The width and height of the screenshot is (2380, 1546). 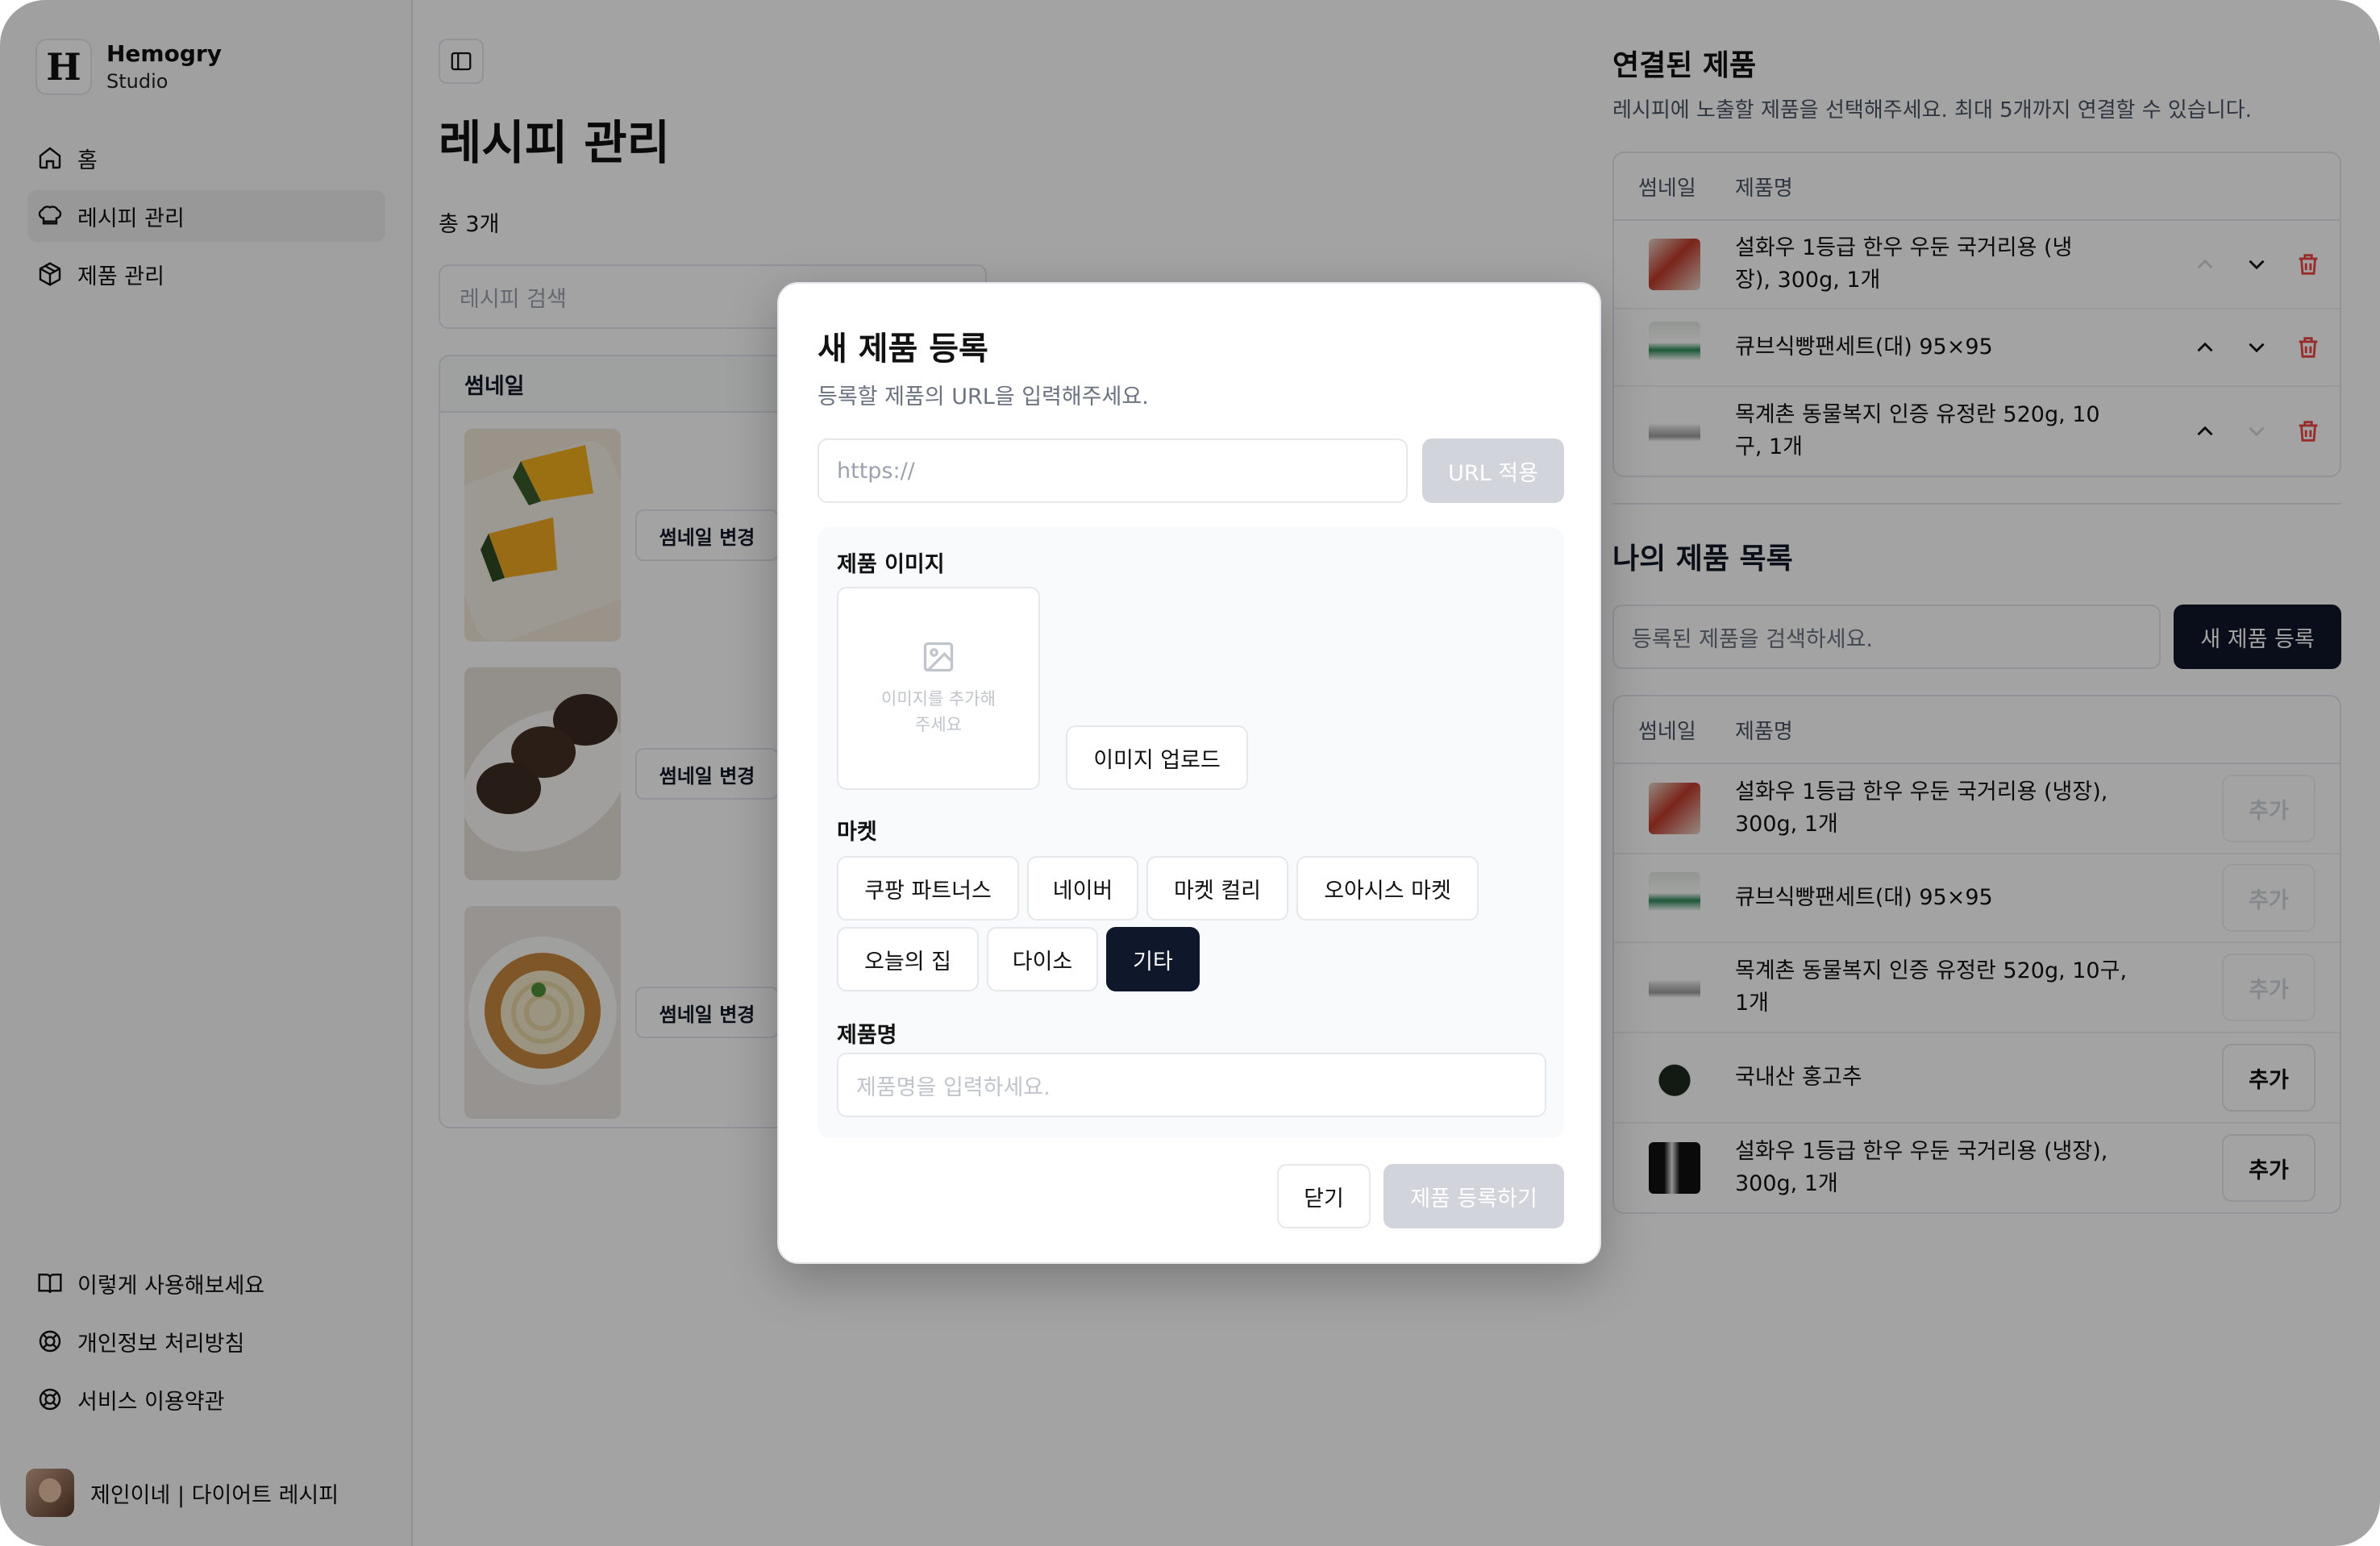 What do you see at coordinates (891, 564) in the screenshot?
I see `image-label: 제품 이미지` at bounding box center [891, 564].